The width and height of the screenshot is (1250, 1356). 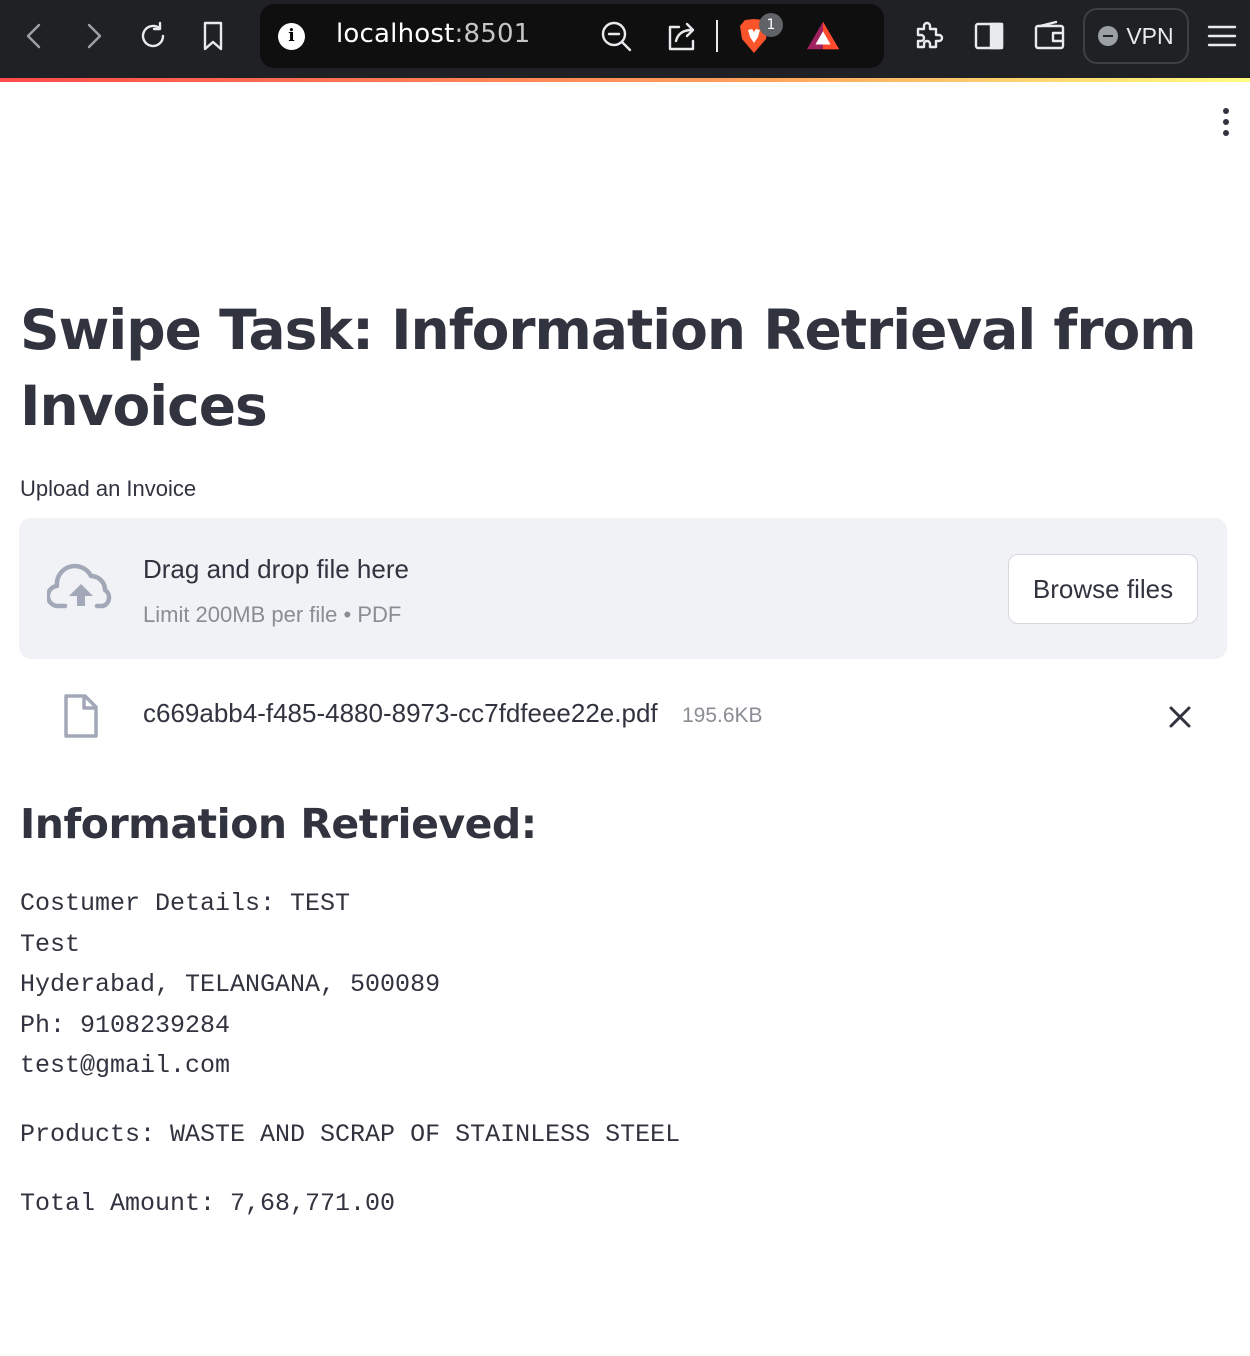 I want to click on total-amount-line: Total Amount: 7,68,771.00, so click(x=208, y=1203).